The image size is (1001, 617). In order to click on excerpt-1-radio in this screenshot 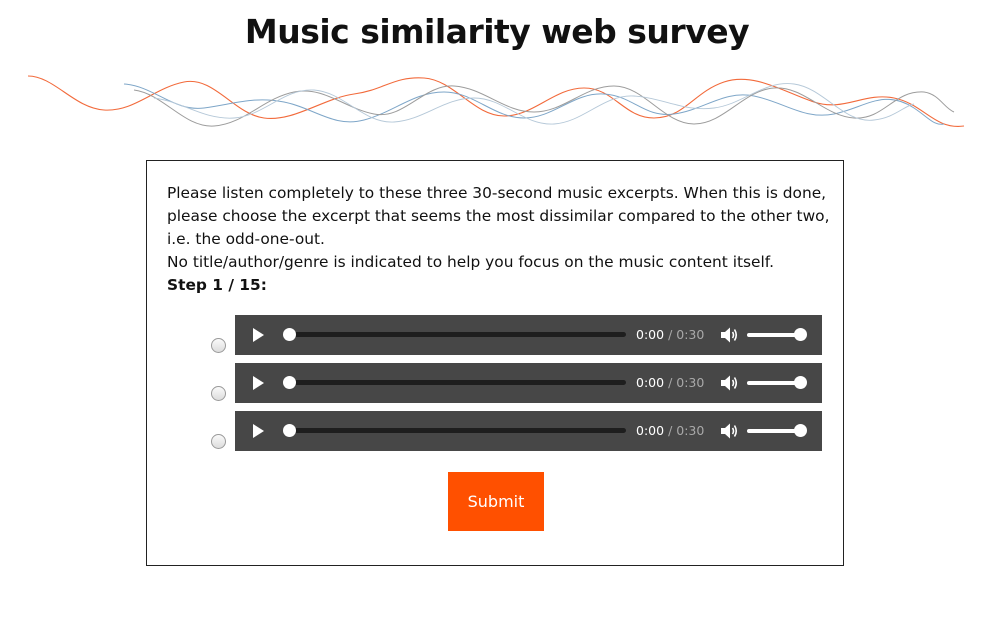, I will do `click(218, 345)`.